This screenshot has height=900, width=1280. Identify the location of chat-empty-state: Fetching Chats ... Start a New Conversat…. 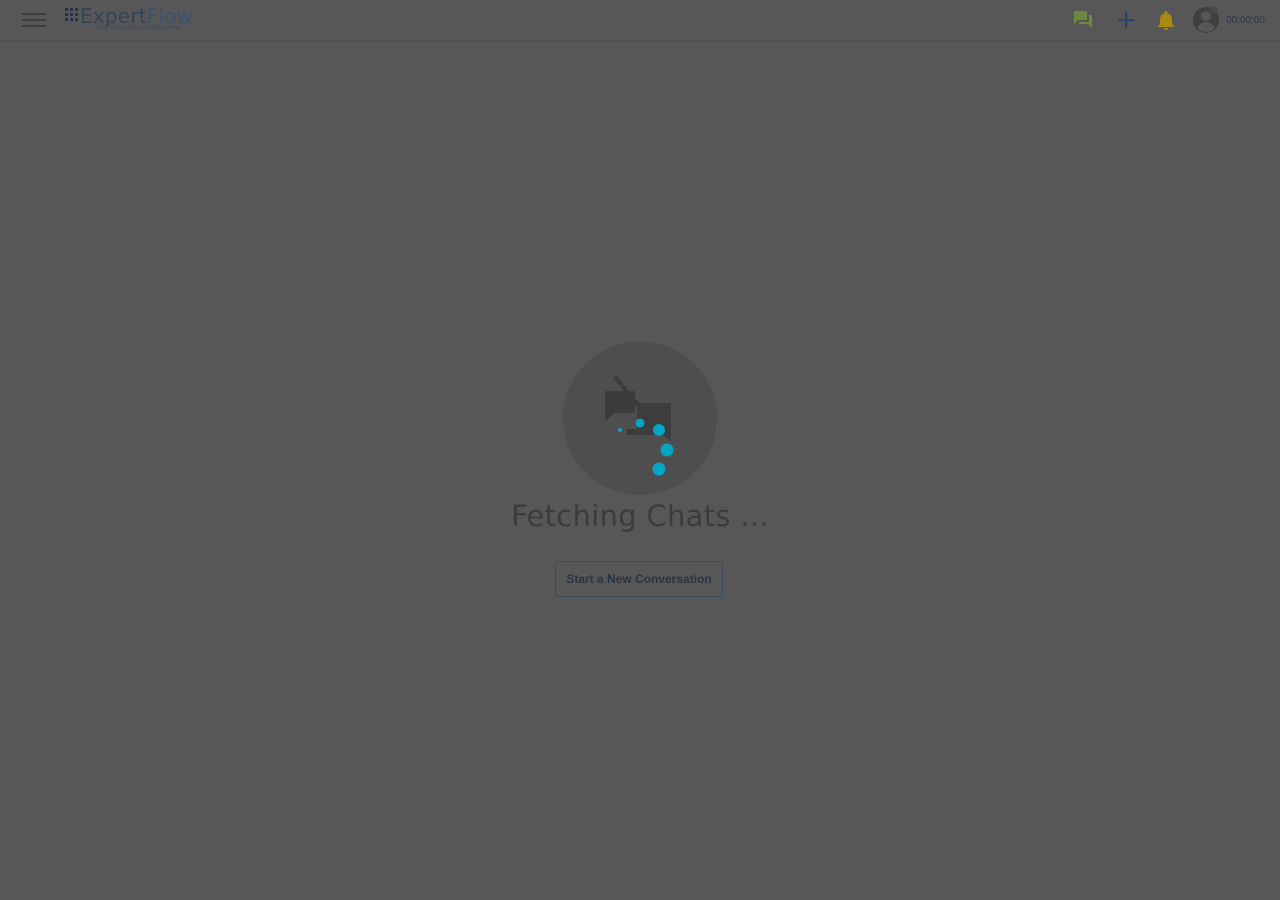
(640, 471).